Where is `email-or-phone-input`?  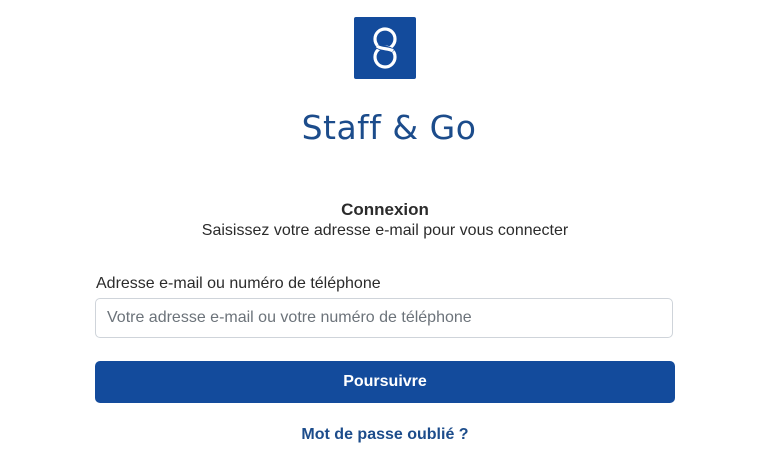
email-or-phone-input is located at coordinates (384, 318).